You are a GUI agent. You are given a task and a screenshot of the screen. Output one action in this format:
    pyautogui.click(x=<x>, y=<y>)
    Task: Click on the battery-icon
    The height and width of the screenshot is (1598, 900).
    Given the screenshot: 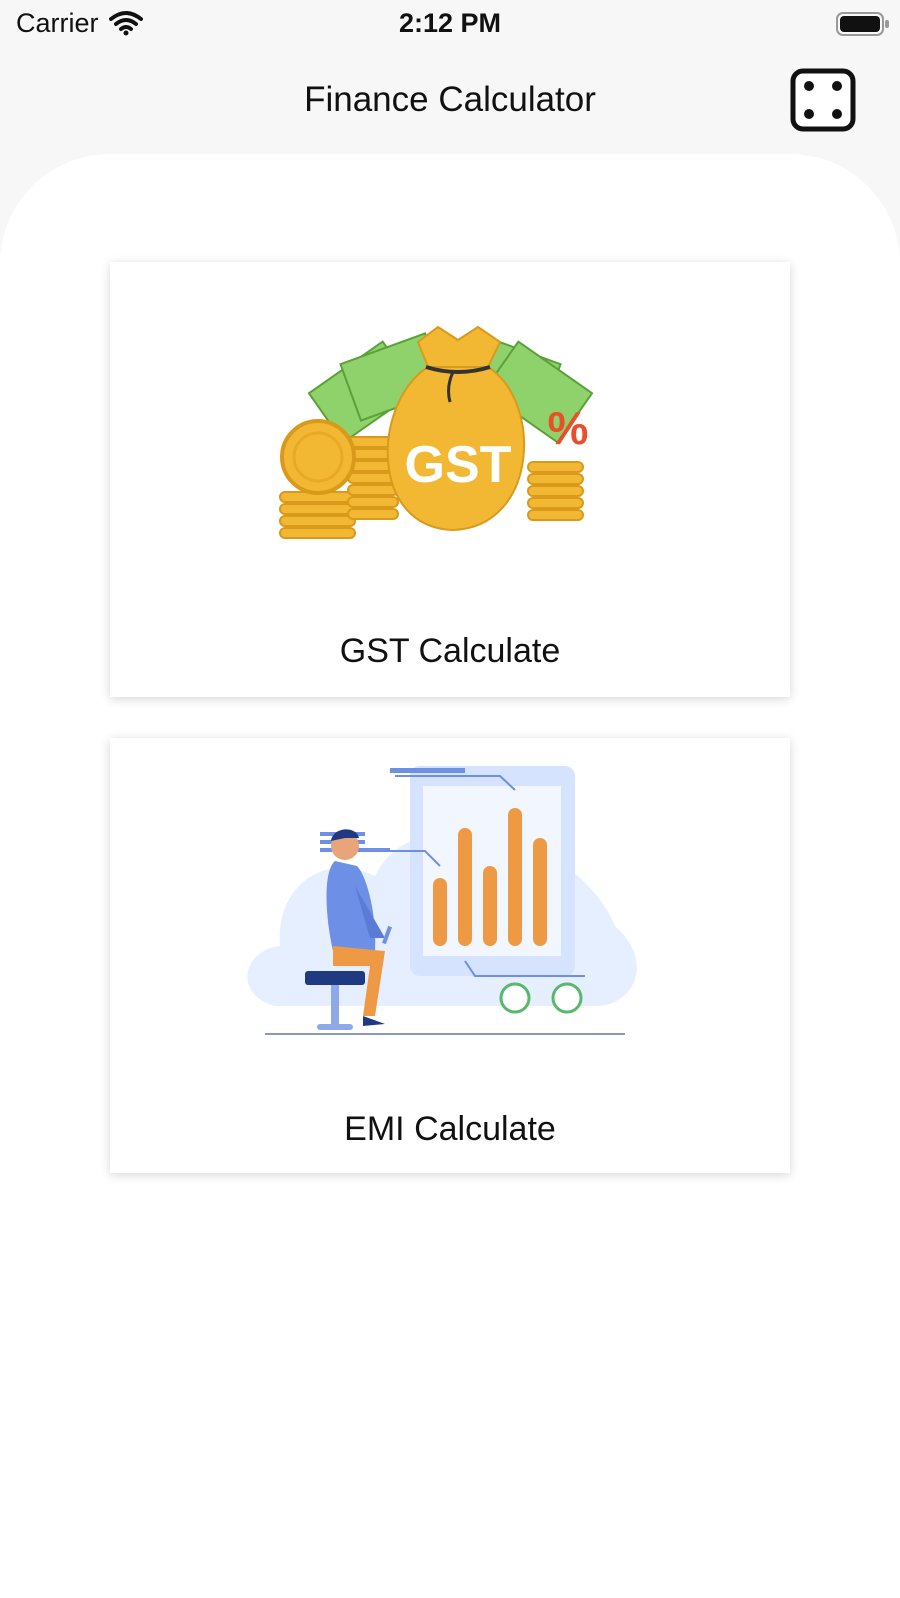 What is the action you would take?
    pyautogui.click(x=862, y=24)
    